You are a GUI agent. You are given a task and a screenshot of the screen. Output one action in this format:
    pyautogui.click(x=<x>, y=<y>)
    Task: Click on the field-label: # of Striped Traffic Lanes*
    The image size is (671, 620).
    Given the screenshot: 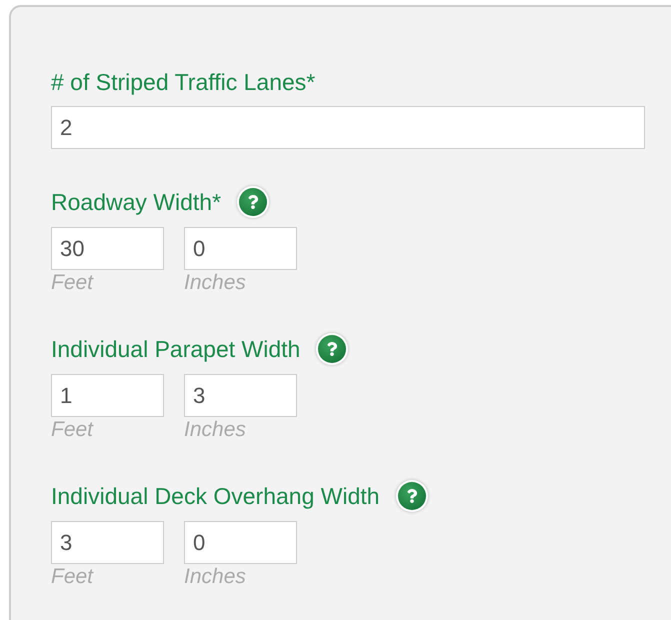 What is the action you would take?
    pyautogui.click(x=183, y=82)
    